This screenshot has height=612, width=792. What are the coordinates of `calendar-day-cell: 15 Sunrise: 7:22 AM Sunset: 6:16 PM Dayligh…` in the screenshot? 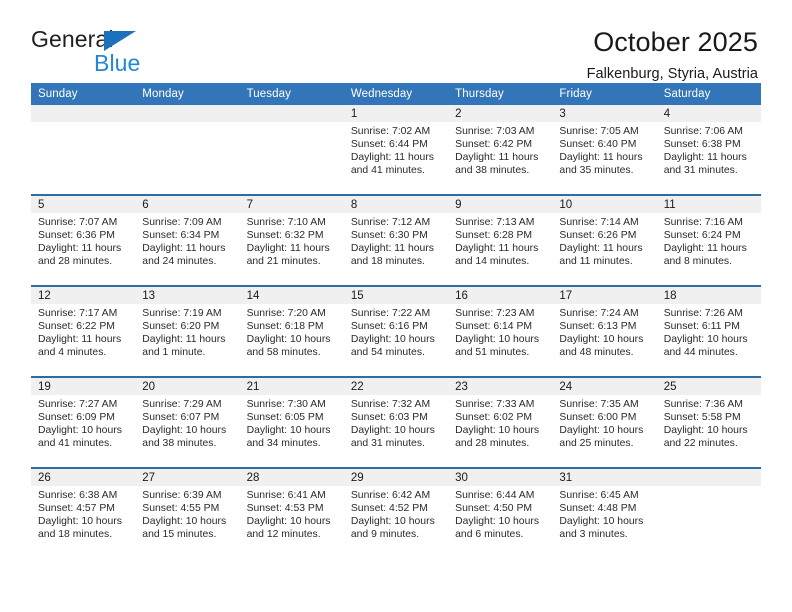 It's located at (396, 331).